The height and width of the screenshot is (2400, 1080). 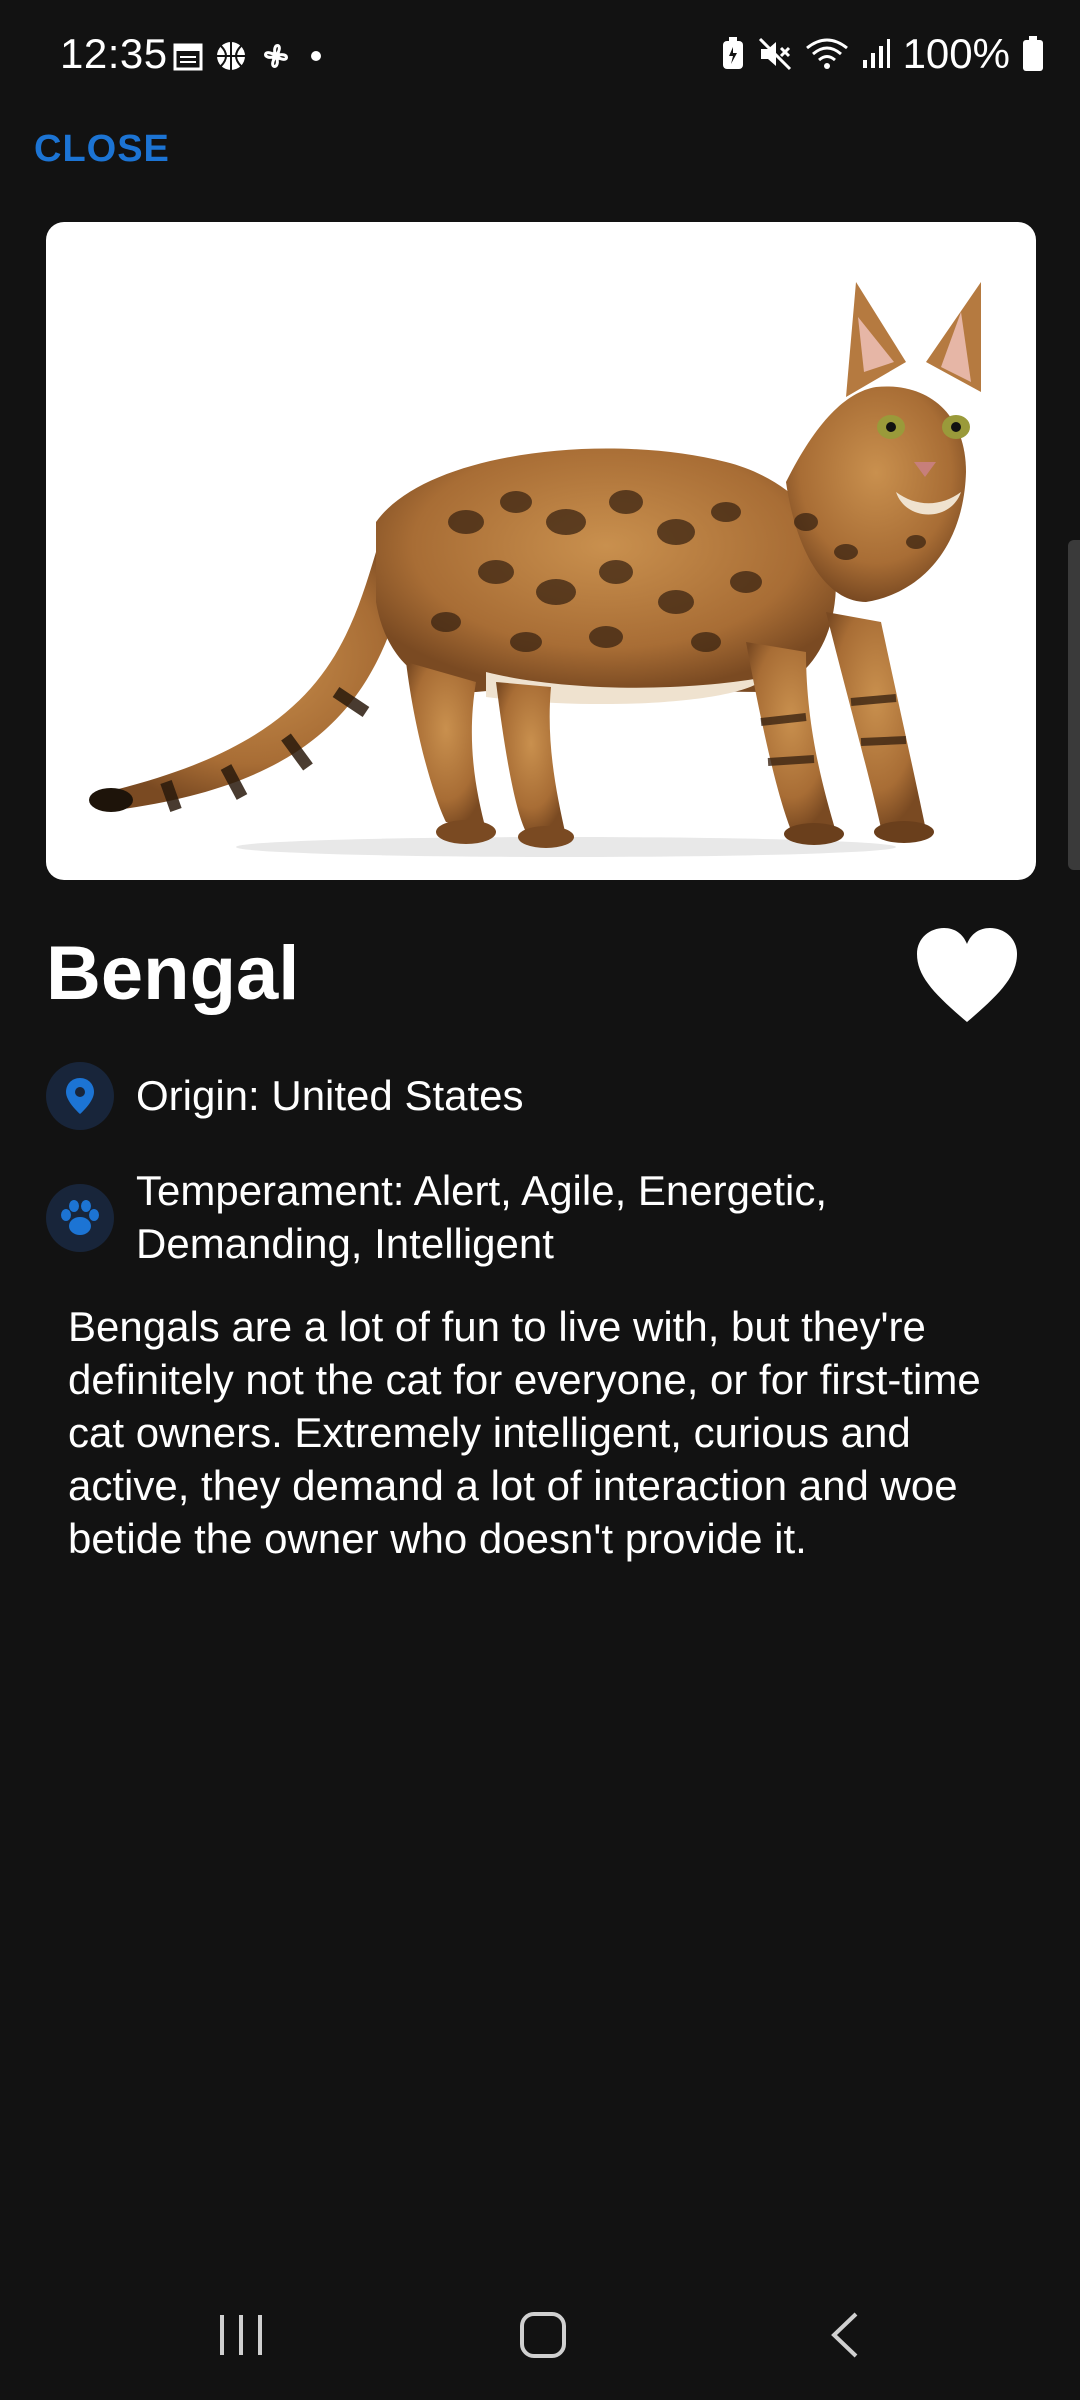 I want to click on scrollbar, so click(x=1074, y=705).